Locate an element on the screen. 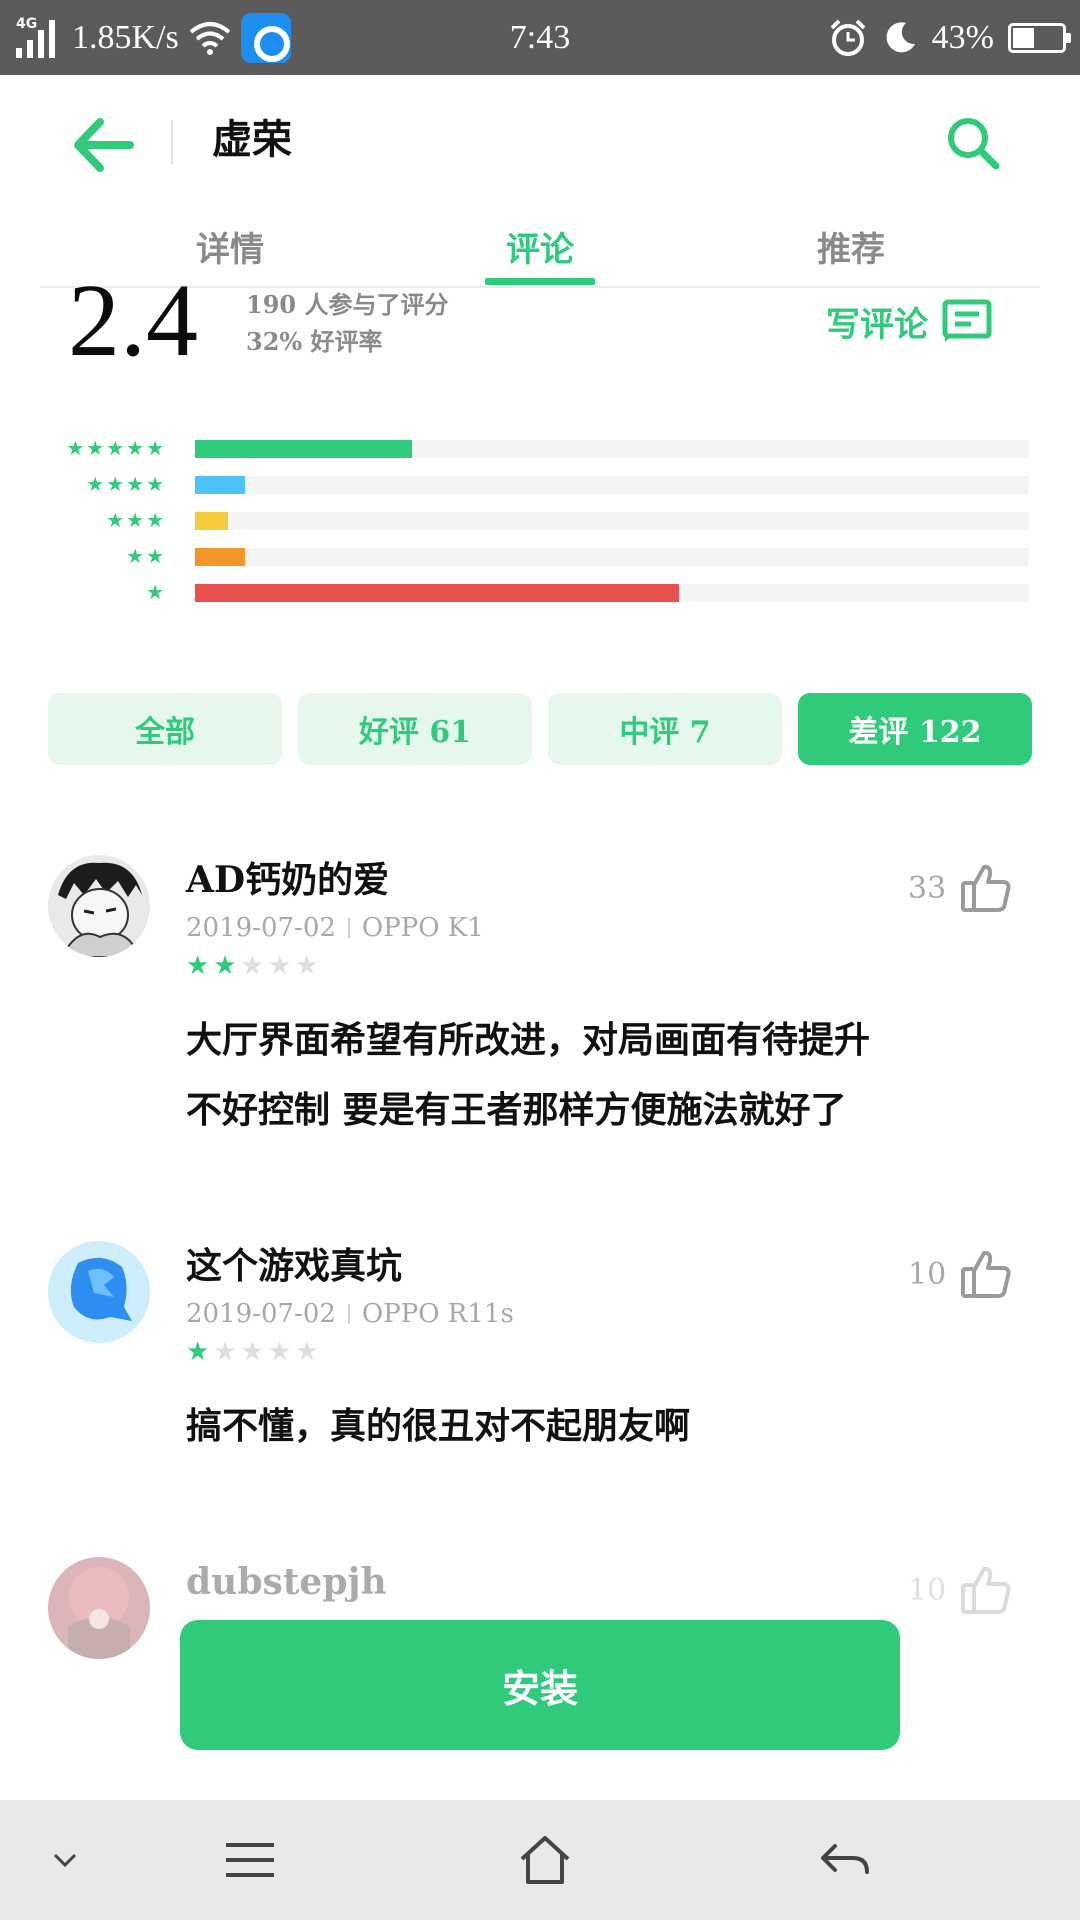 Image resolution: width=1080 pixels, height=1920 pixels. app-header: 虚荣 is located at coordinates (540, 140).